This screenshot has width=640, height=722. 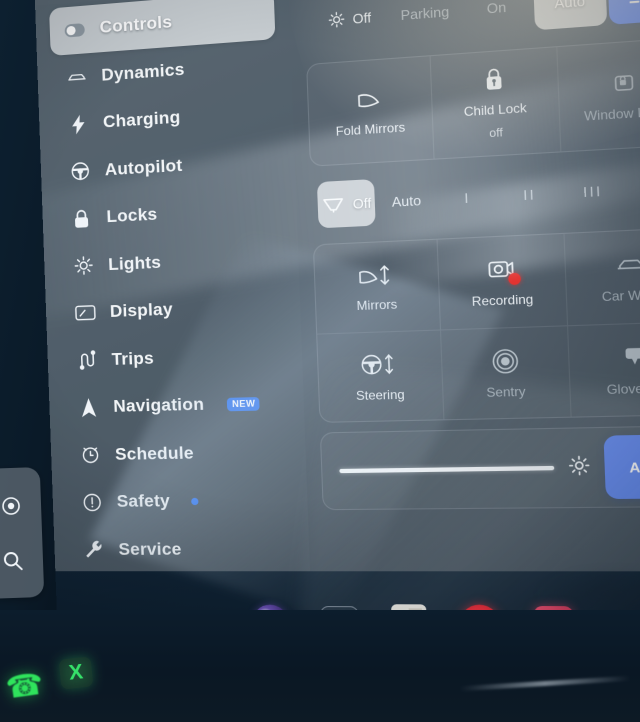 I want to click on navigation-arrow-icon, so click(x=88, y=407).